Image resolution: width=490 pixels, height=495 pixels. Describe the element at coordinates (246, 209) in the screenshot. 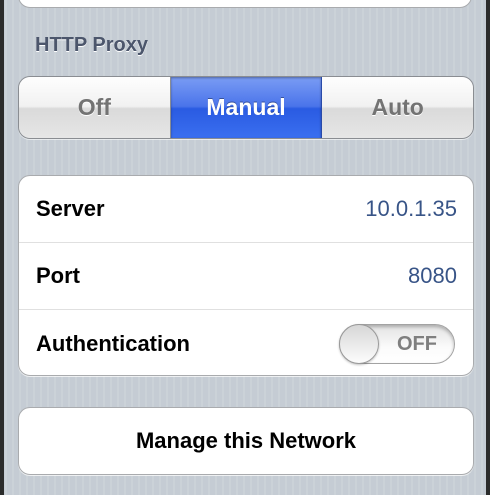

I see `server-row: Server 10.0.1.35` at that location.